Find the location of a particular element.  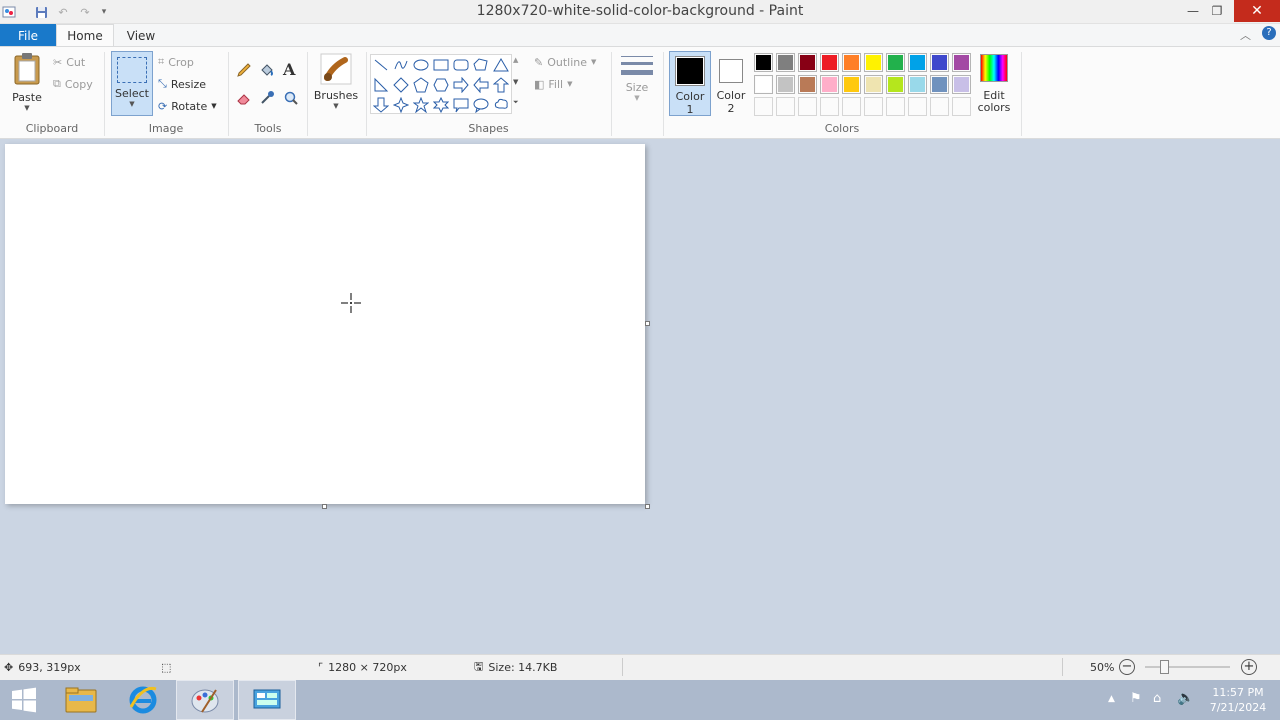

oval-shape-icon is located at coordinates (421, 65).